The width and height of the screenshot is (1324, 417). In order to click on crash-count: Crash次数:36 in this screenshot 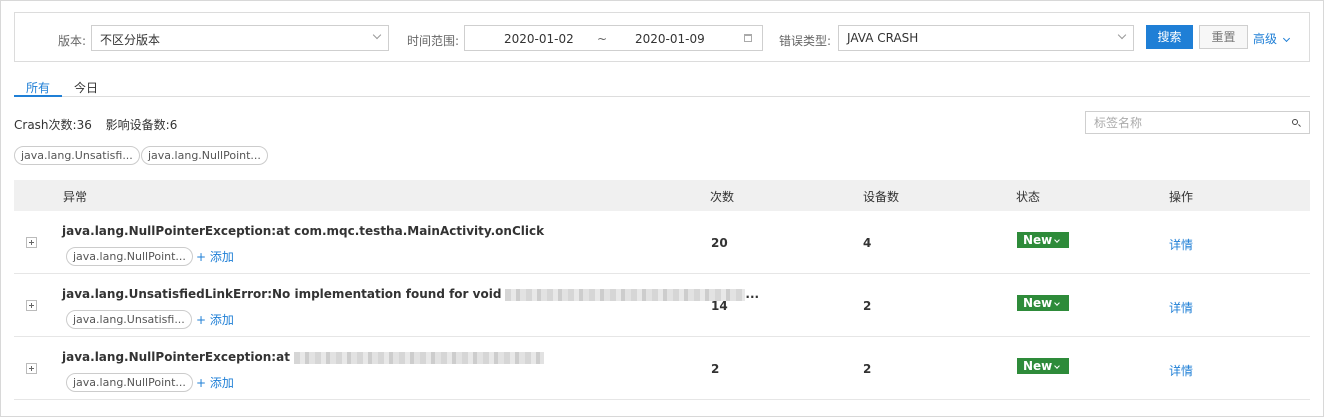, I will do `click(53, 125)`.